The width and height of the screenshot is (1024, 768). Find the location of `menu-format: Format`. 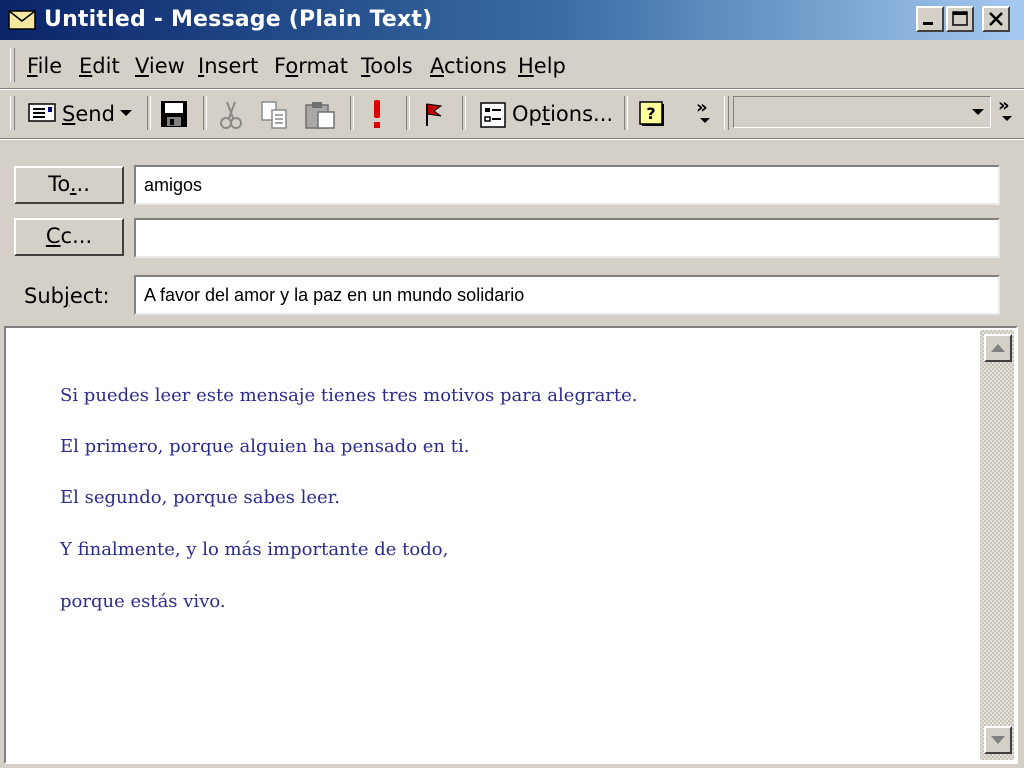

menu-format: Format is located at coordinates (311, 66).